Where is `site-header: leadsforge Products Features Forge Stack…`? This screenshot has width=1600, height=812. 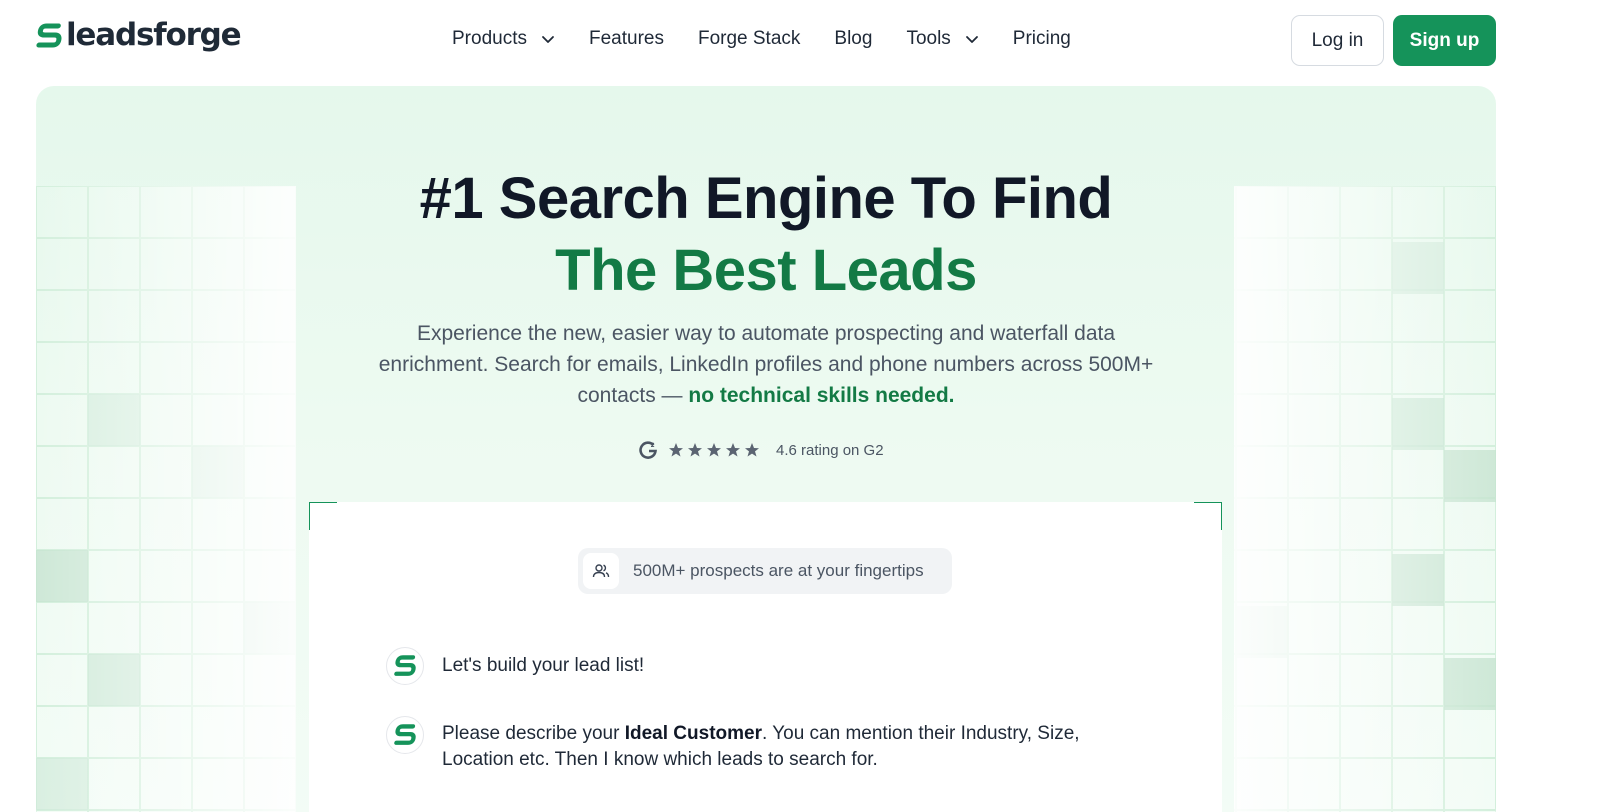
site-header: leadsforge Products Features Forge Stack… is located at coordinates (800, 44).